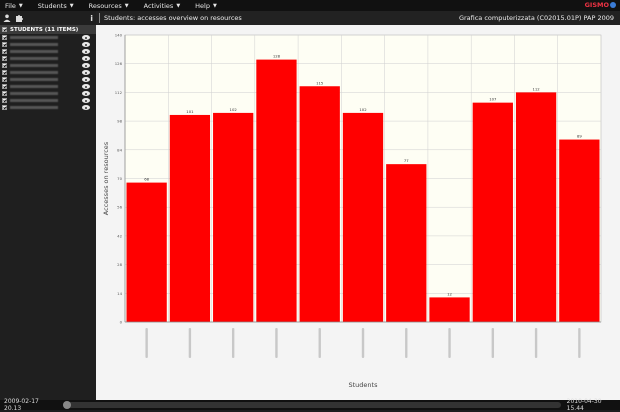  I want to click on info-icon: i, so click(91, 18).